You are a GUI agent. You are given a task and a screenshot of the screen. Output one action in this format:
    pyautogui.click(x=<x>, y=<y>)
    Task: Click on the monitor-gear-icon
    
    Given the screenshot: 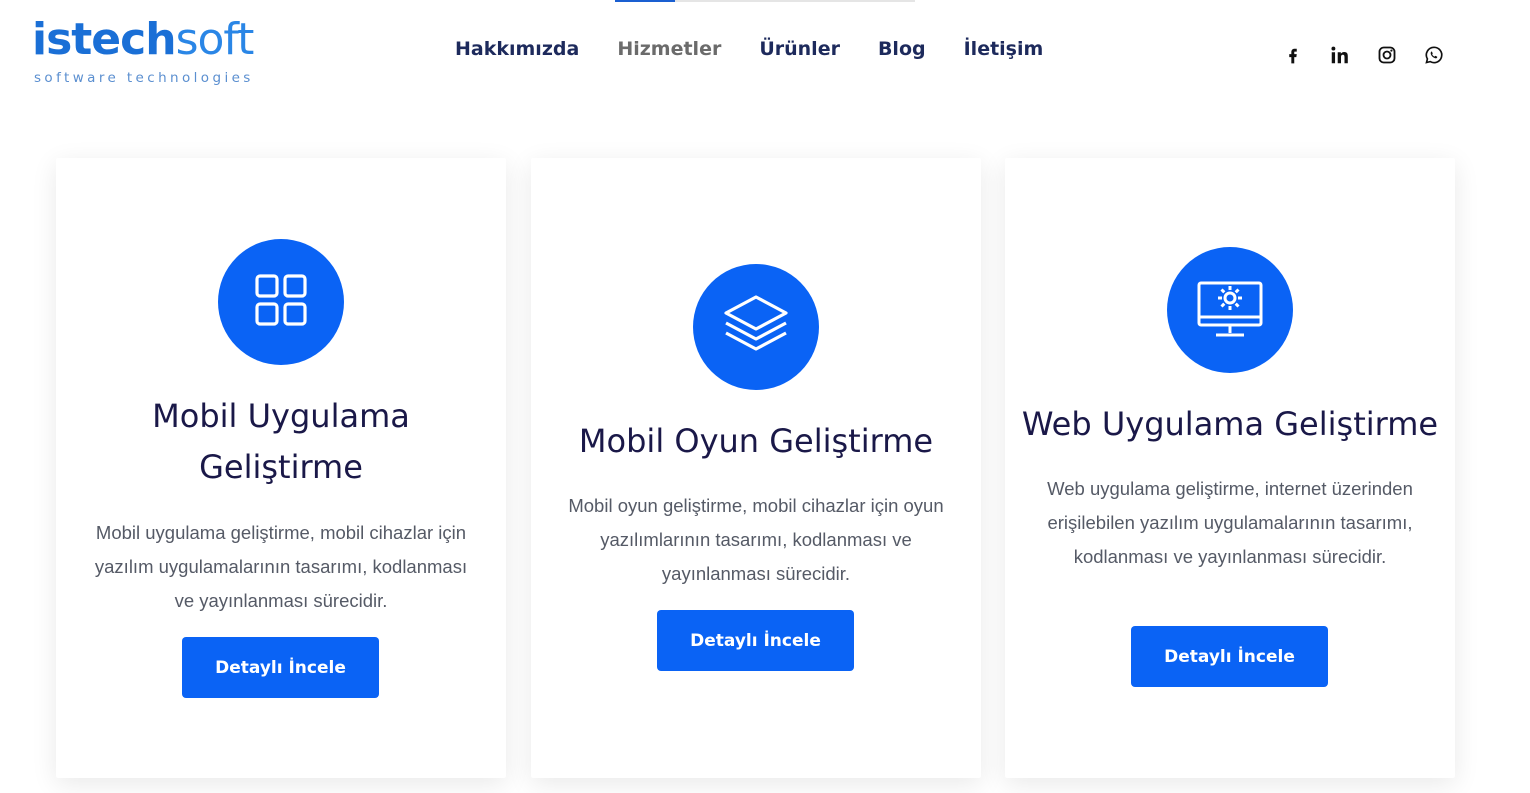 What is the action you would take?
    pyautogui.click(x=1230, y=310)
    